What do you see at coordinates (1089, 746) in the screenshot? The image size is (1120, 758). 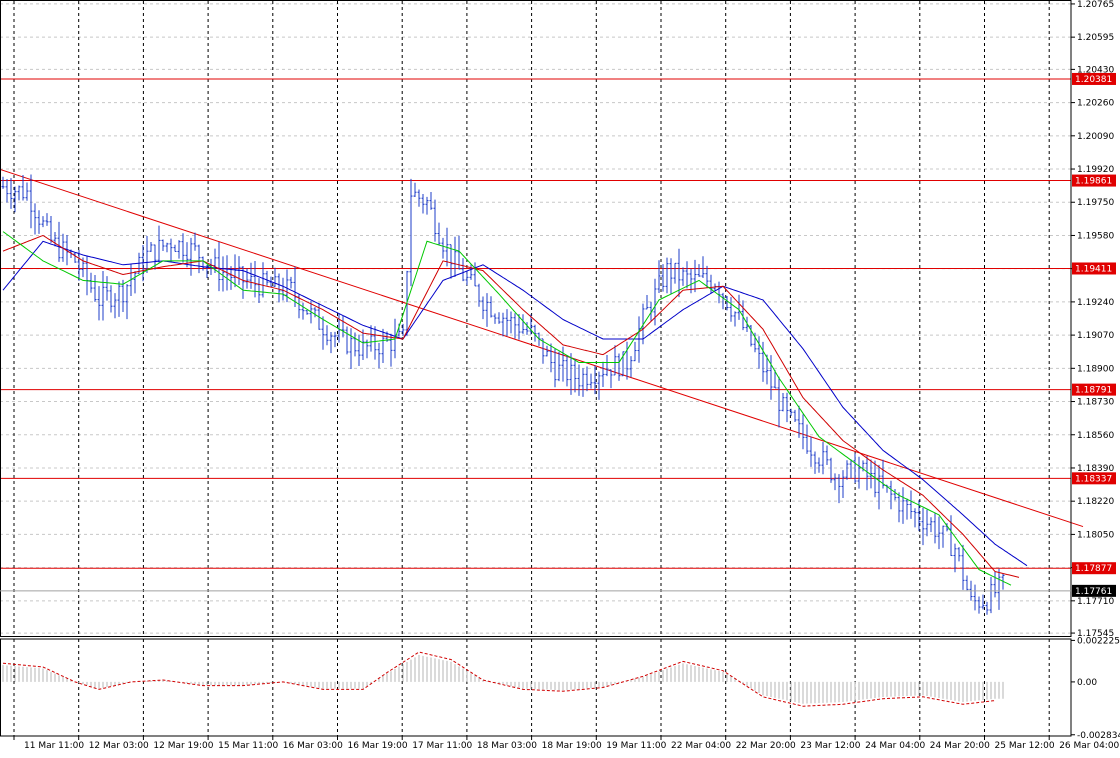 I see `time-tick-label: 26 Mar 04:00` at bounding box center [1089, 746].